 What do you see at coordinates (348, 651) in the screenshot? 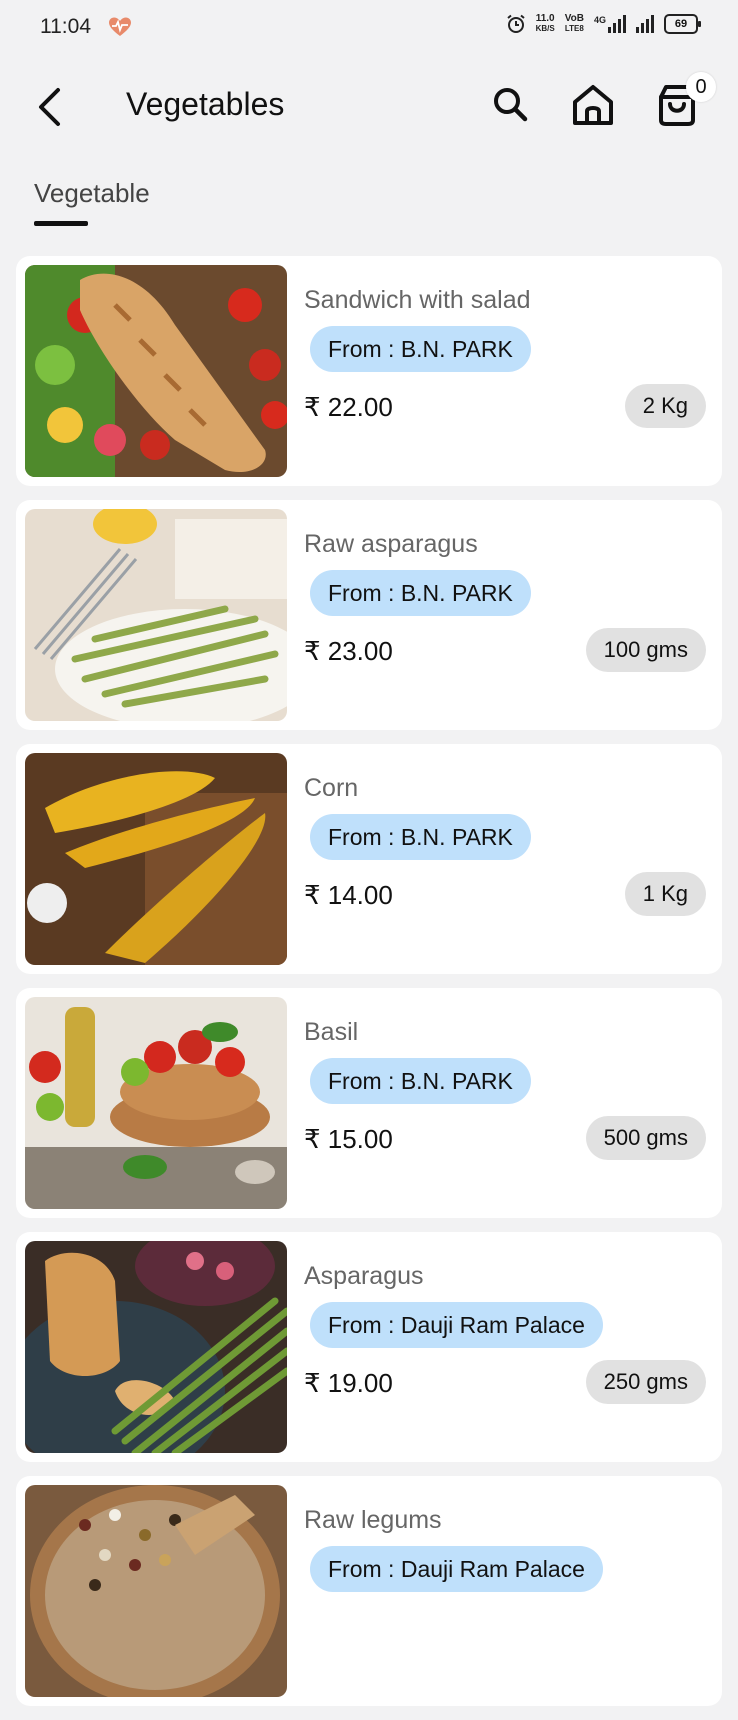
I see `product-price: ₹ 23.00` at bounding box center [348, 651].